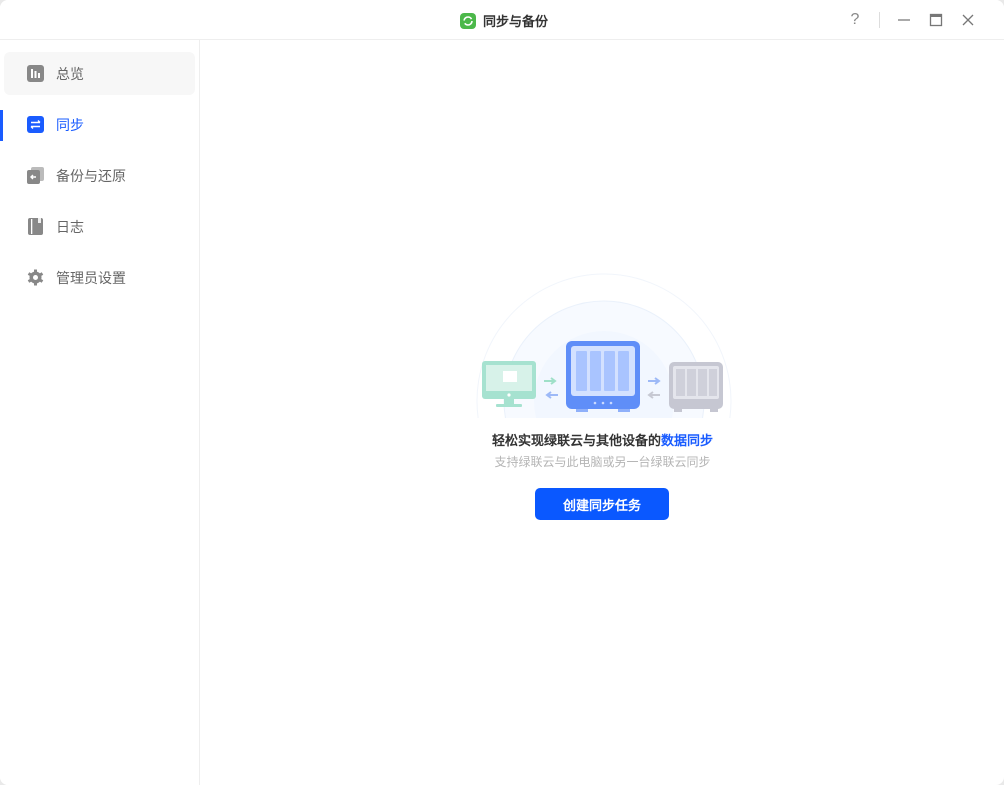  What do you see at coordinates (99, 73) in the screenshot?
I see `sidebar-item-overview: 总览` at bounding box center [99, 73].